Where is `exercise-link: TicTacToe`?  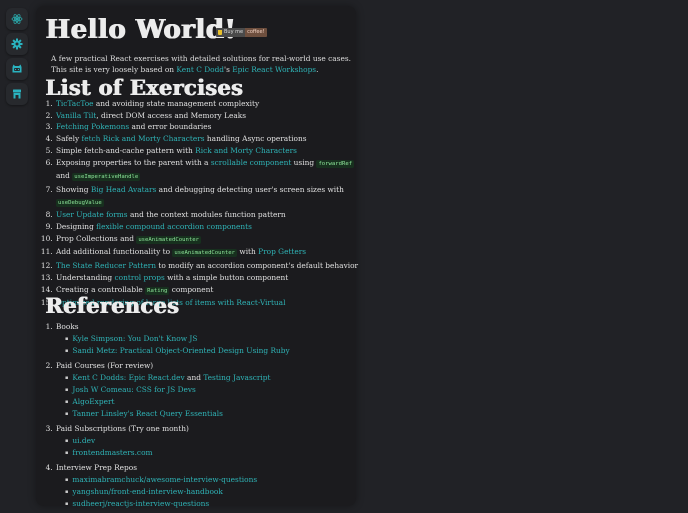
exercise-link: TicTacToe is located at coordinates (75, 103).